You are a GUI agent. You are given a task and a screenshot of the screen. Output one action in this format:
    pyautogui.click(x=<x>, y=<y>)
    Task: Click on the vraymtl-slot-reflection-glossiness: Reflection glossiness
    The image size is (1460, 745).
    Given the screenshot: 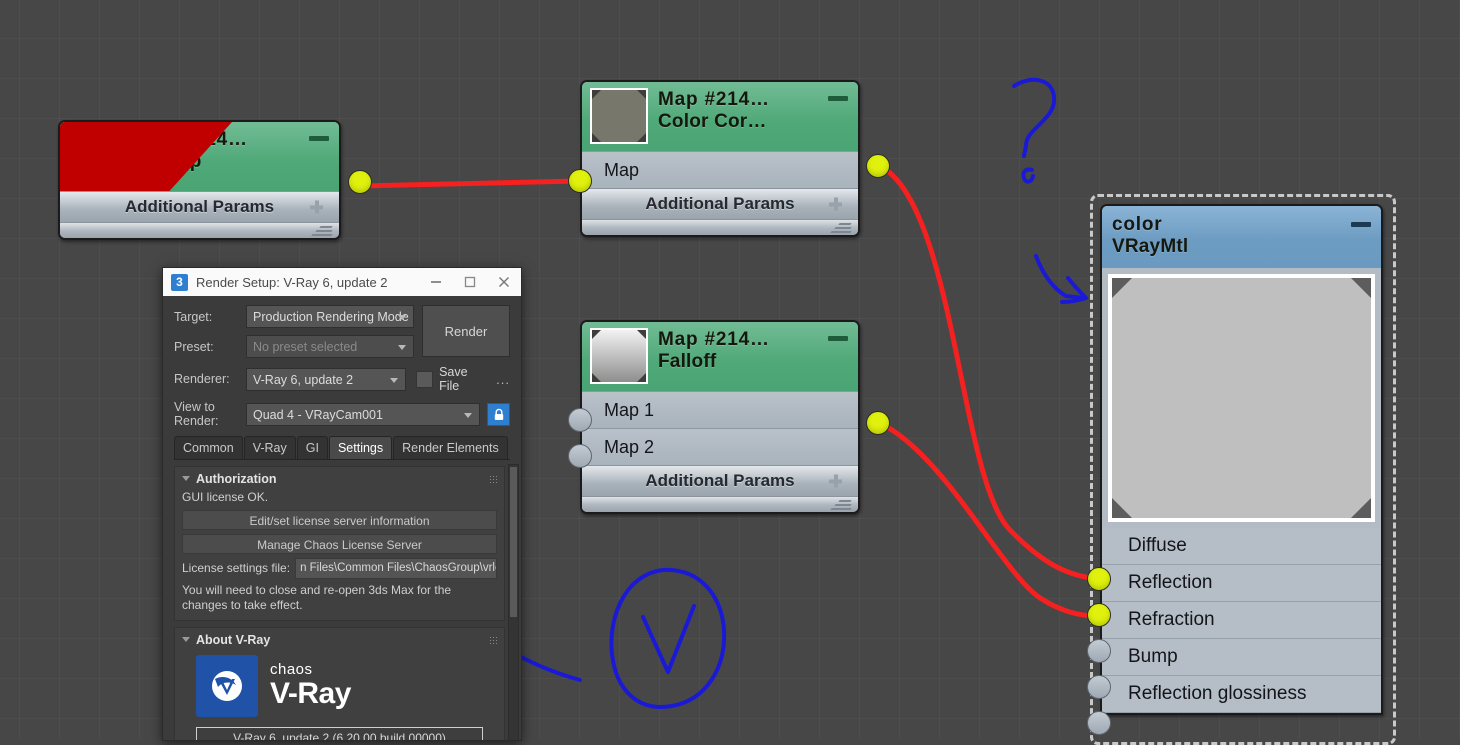 What is the action you would take?
    pyautogui.click(x=1241, y=694)
    